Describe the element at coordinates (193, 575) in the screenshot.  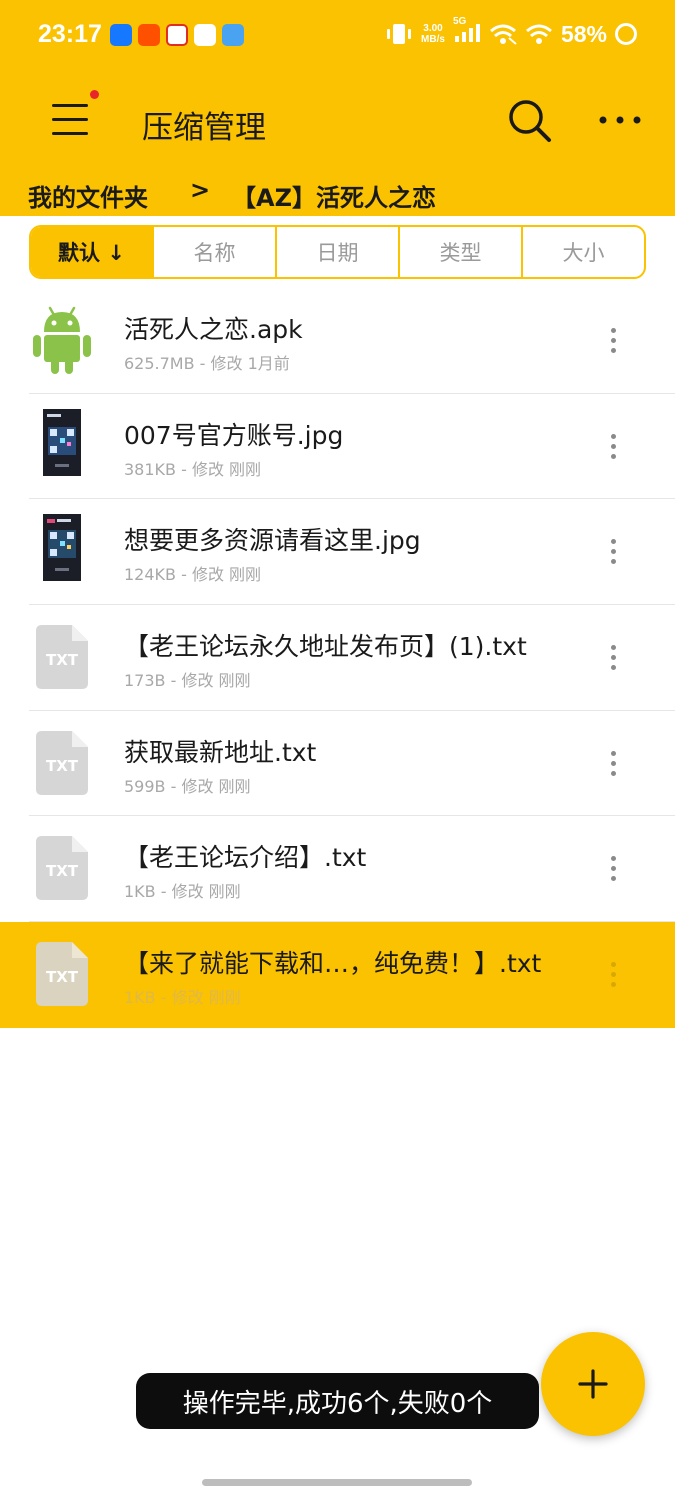
I see `file-meta: 124KB - 修改 刚刚` at that location.